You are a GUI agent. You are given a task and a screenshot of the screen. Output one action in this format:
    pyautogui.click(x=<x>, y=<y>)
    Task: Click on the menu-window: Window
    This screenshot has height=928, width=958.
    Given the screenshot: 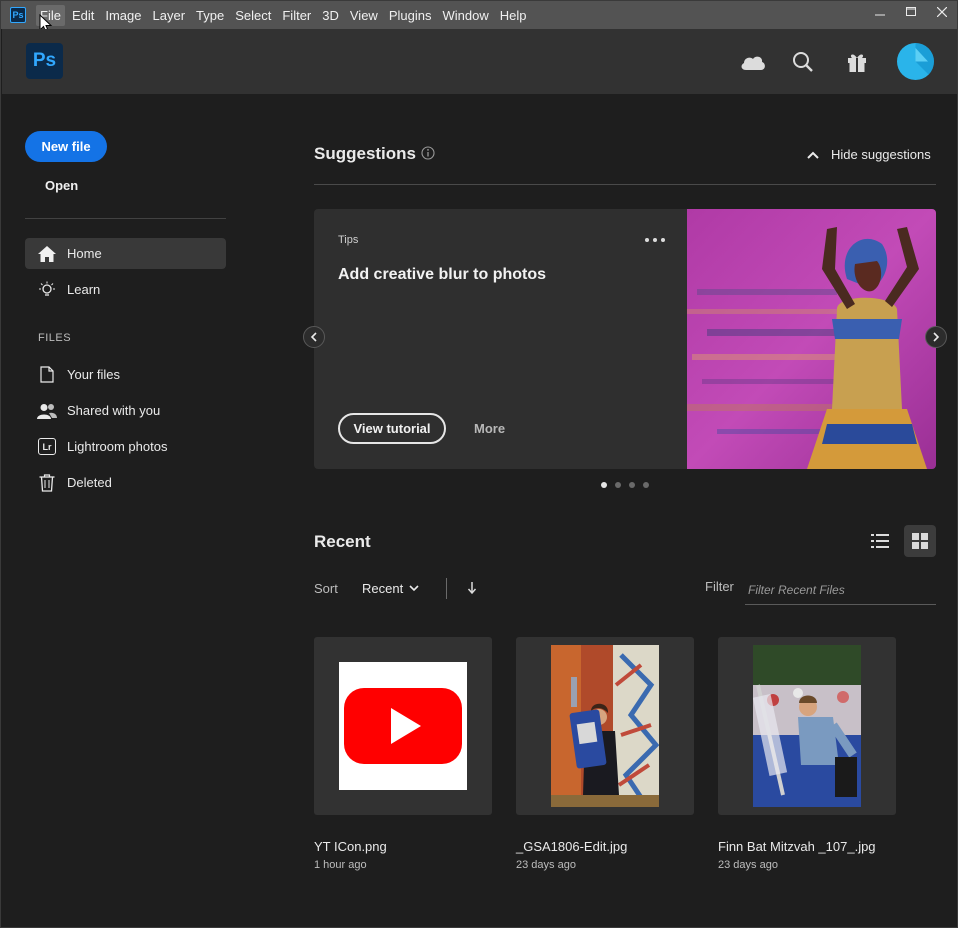 What is the action you would take?
    pyautogui.click(x=465, y=15)
    